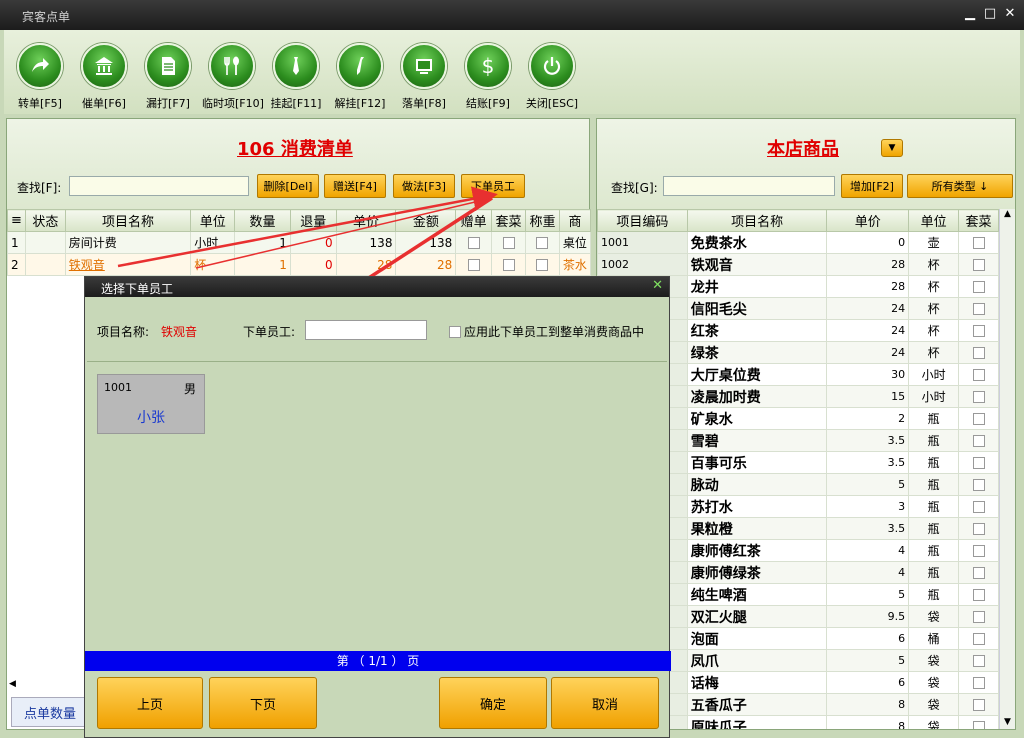 The image size is (1024, 738). Describe the element at coordinates (151, 404) in the screenshot. I see `staff-card: 1001 男 小张` at that location.